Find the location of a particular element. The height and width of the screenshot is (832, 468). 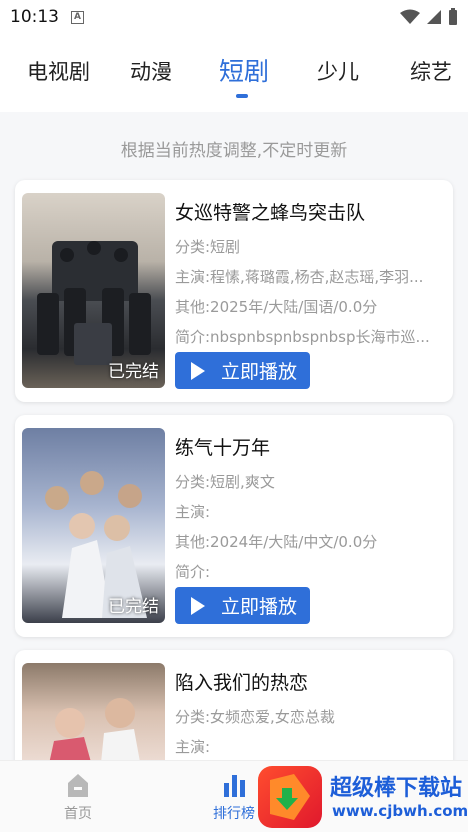

notification-a-icon: A is located at coordinates (77, 17).